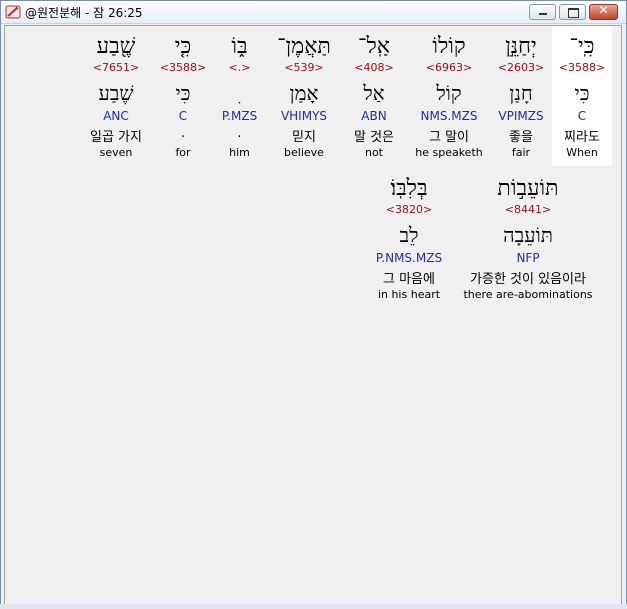  Describe the element at coordinates (582, 137) in the screenshot. I see `word-korean-gloss: 찌라도` at that location.